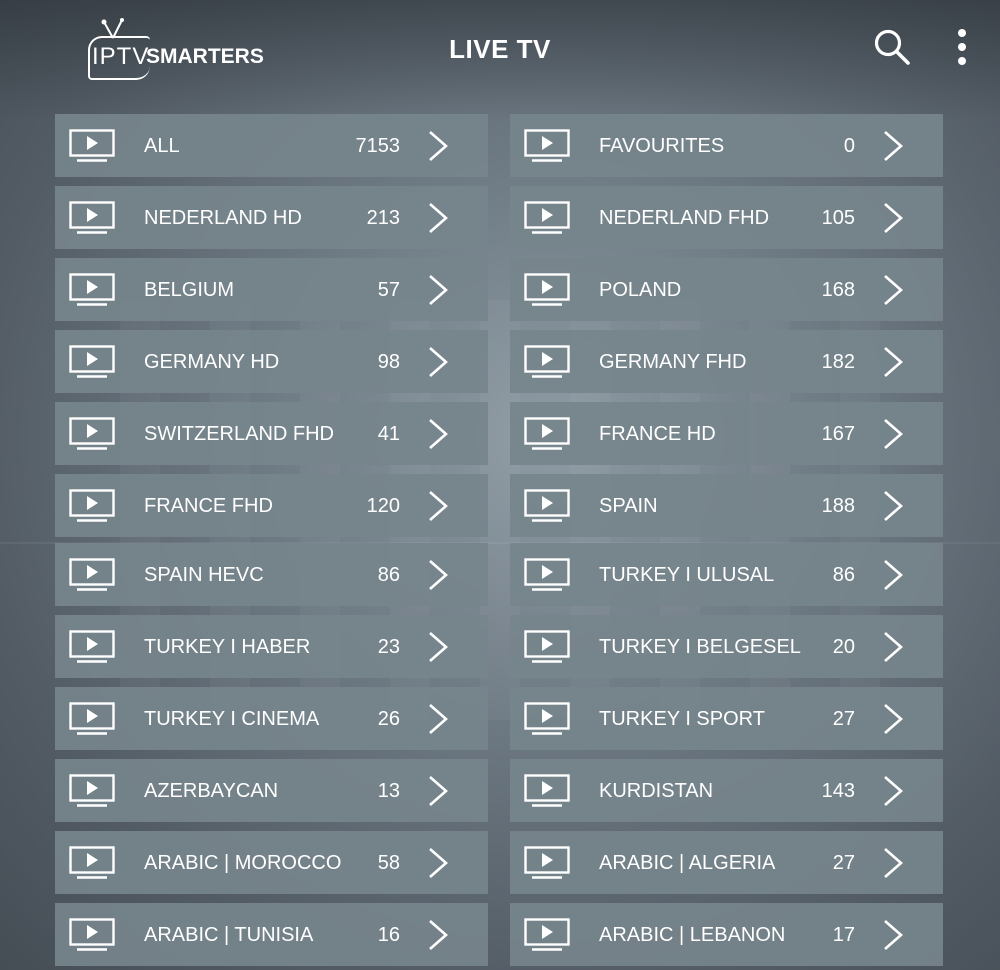 This screenshot has width=1000, height=970. What do you see at coordinates (700, 647) in the screenshot?
I see `category-name: TURKEY I BELGESEL` at bounding box center [700, 647].